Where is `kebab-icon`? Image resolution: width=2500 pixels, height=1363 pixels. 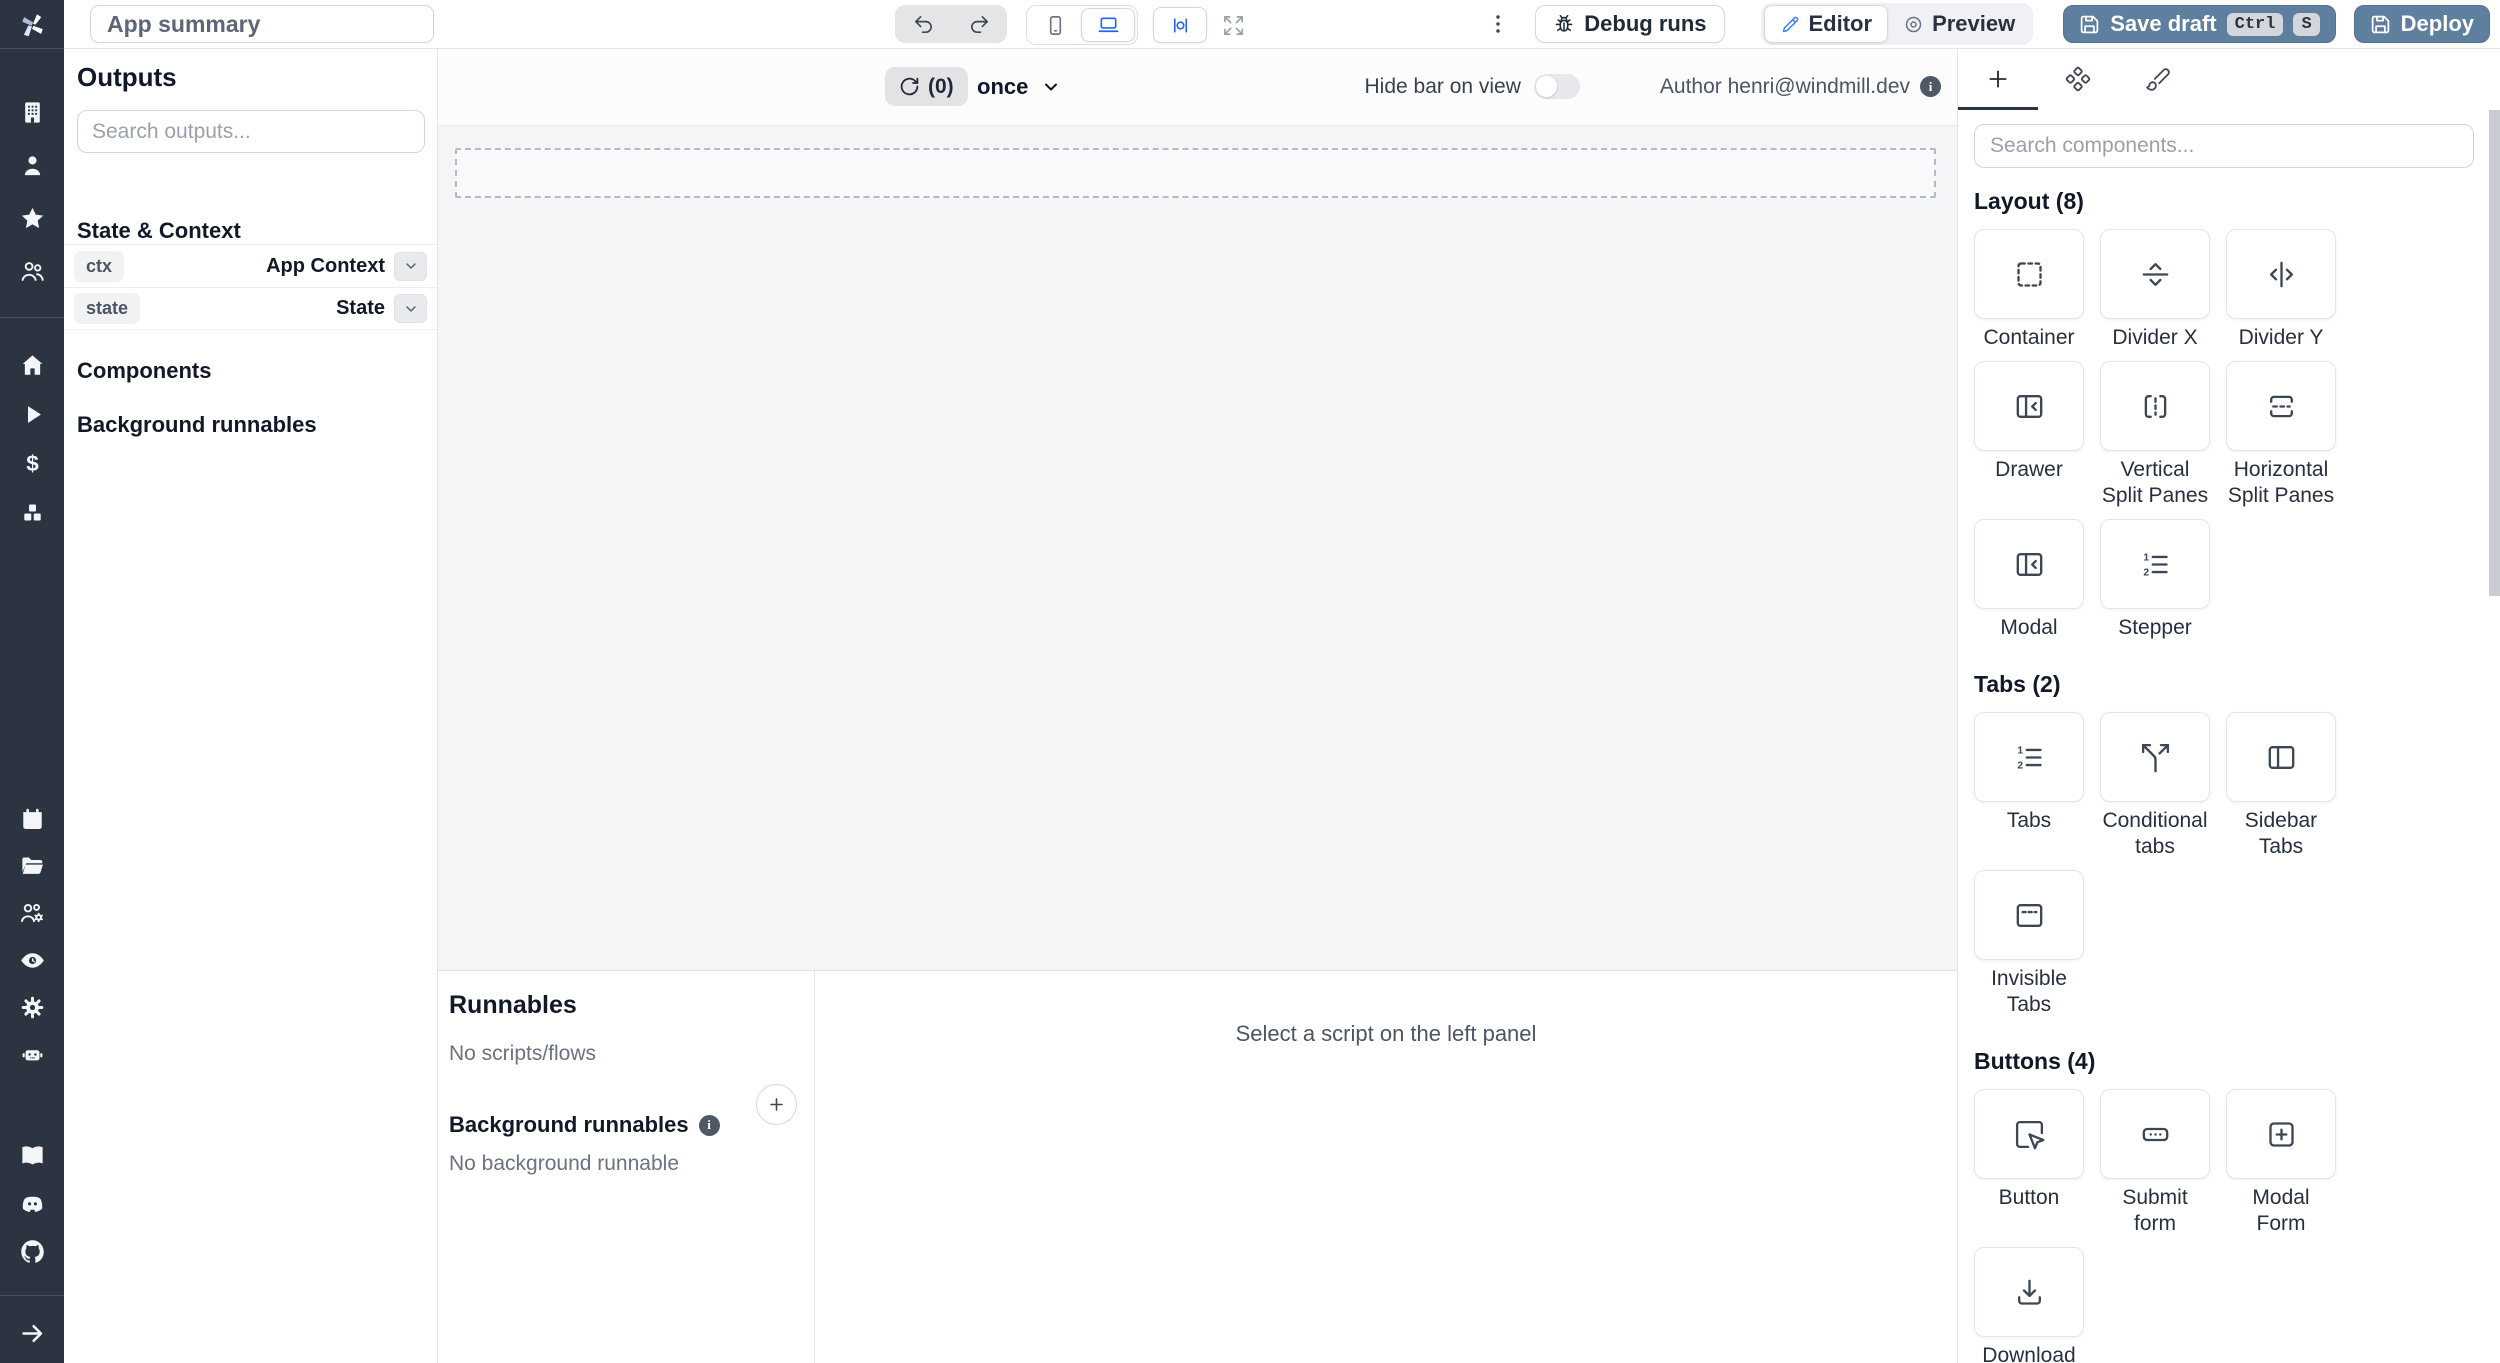 kebab-icon is located at coordinates (1498, 24).